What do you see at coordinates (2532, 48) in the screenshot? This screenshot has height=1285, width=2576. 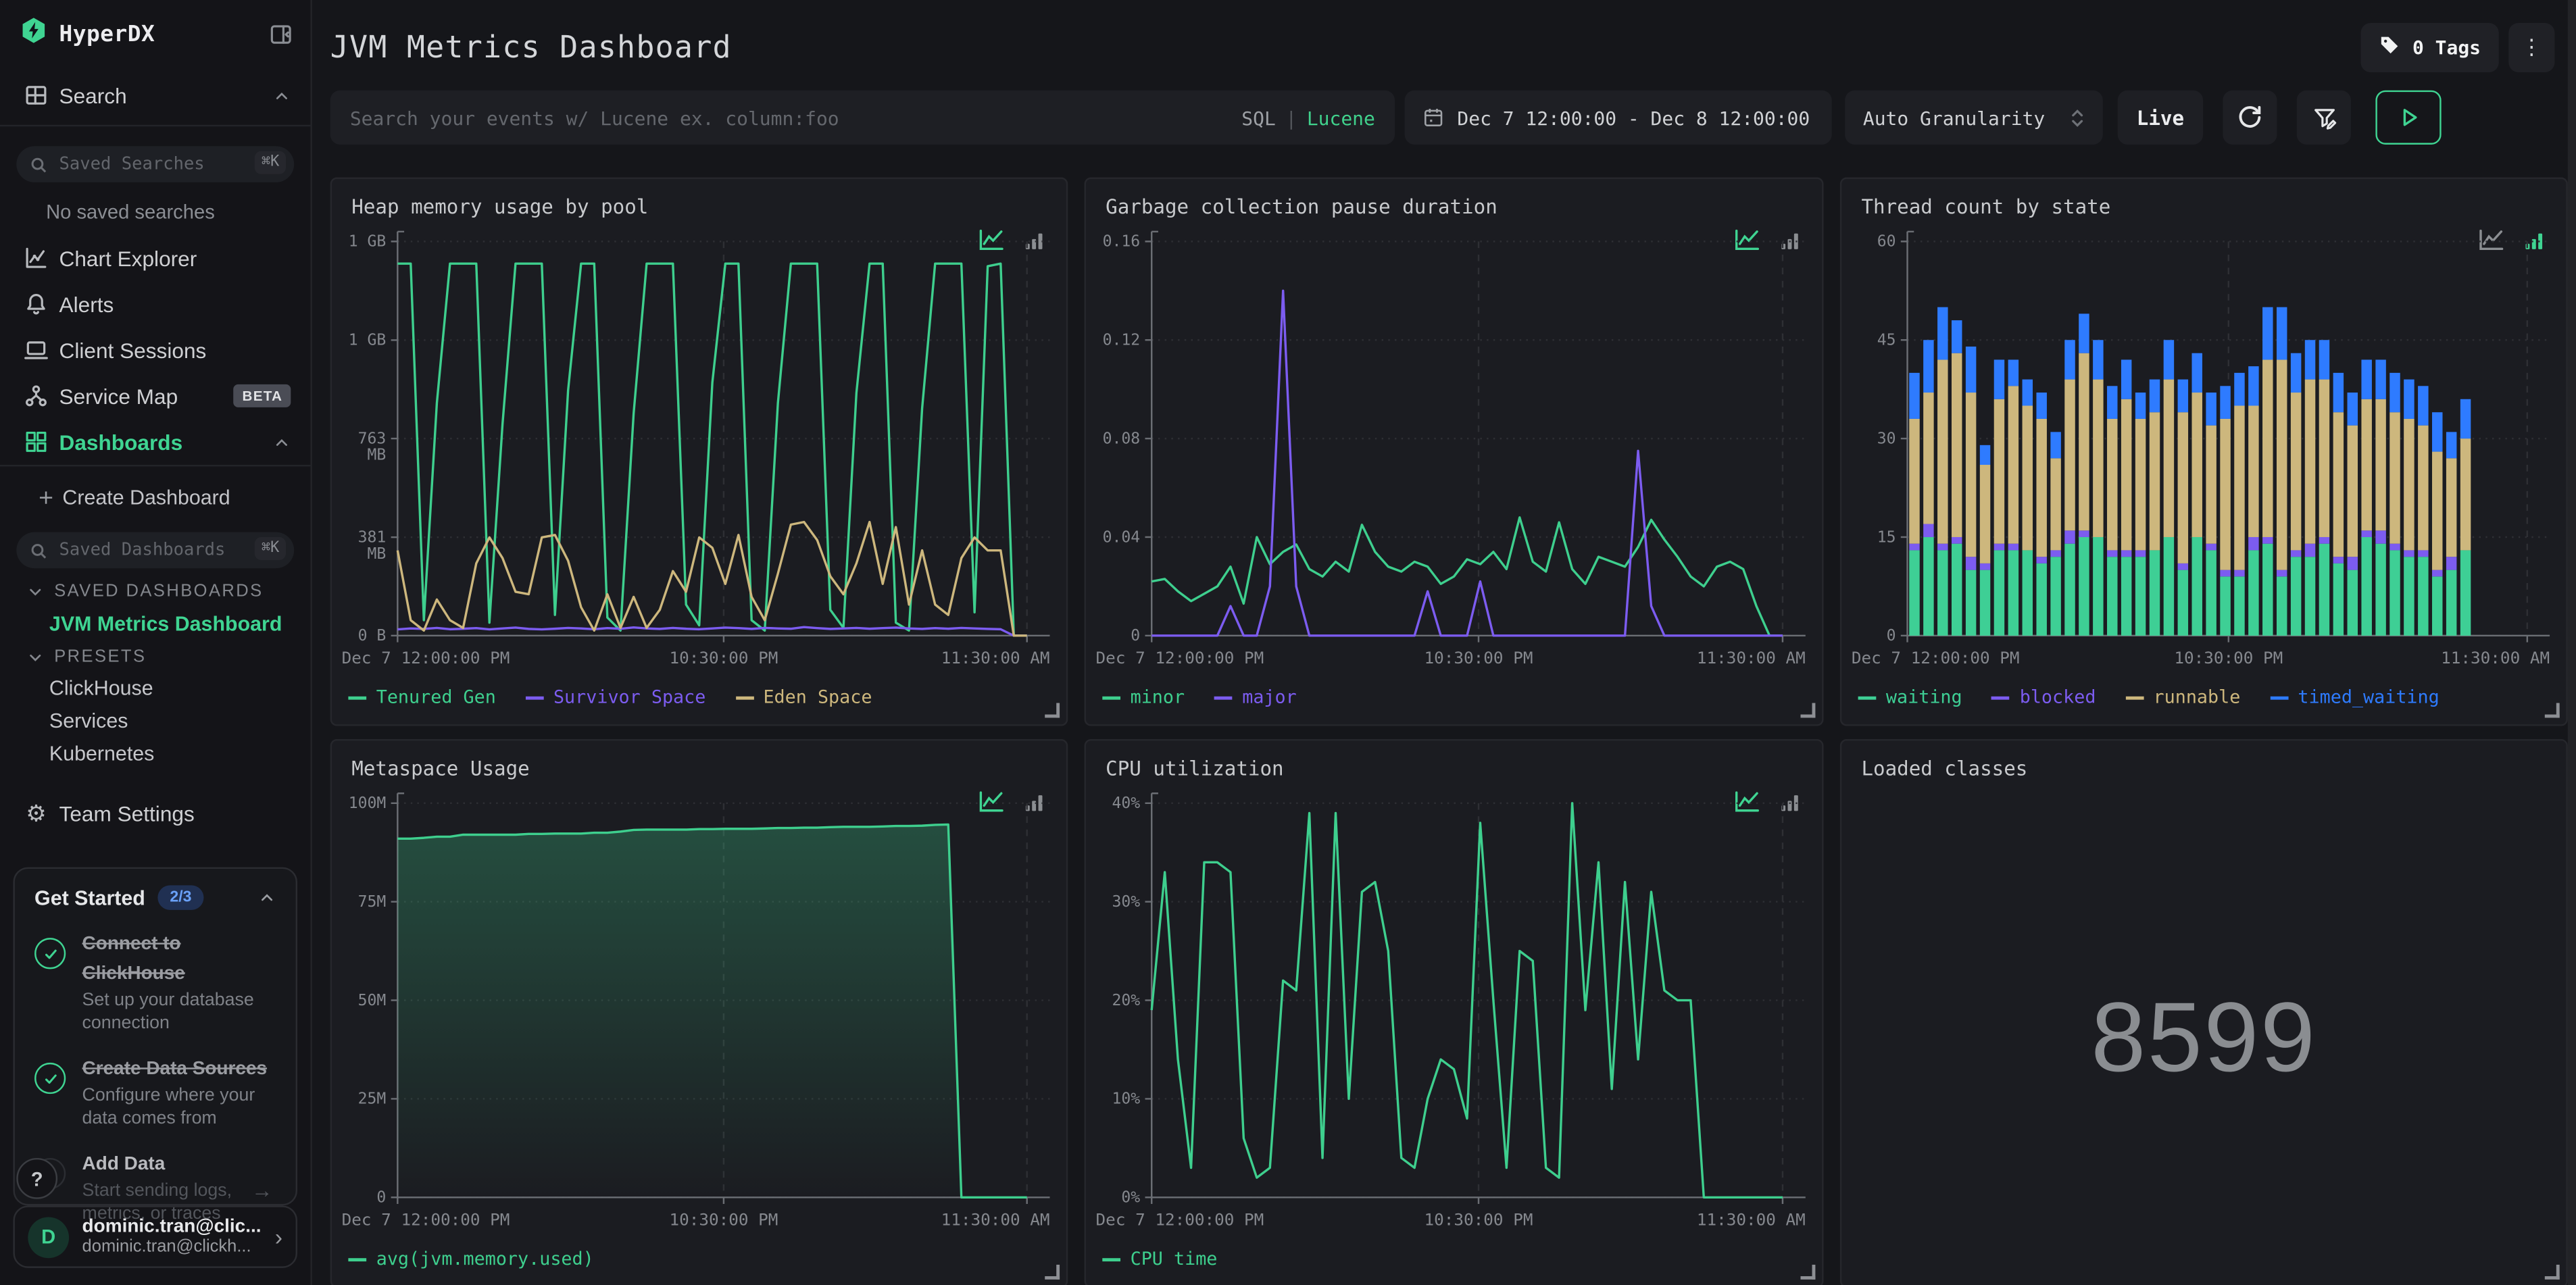 I see `overflow-menu-button: ⋮` at bounding box center [2532, 48].